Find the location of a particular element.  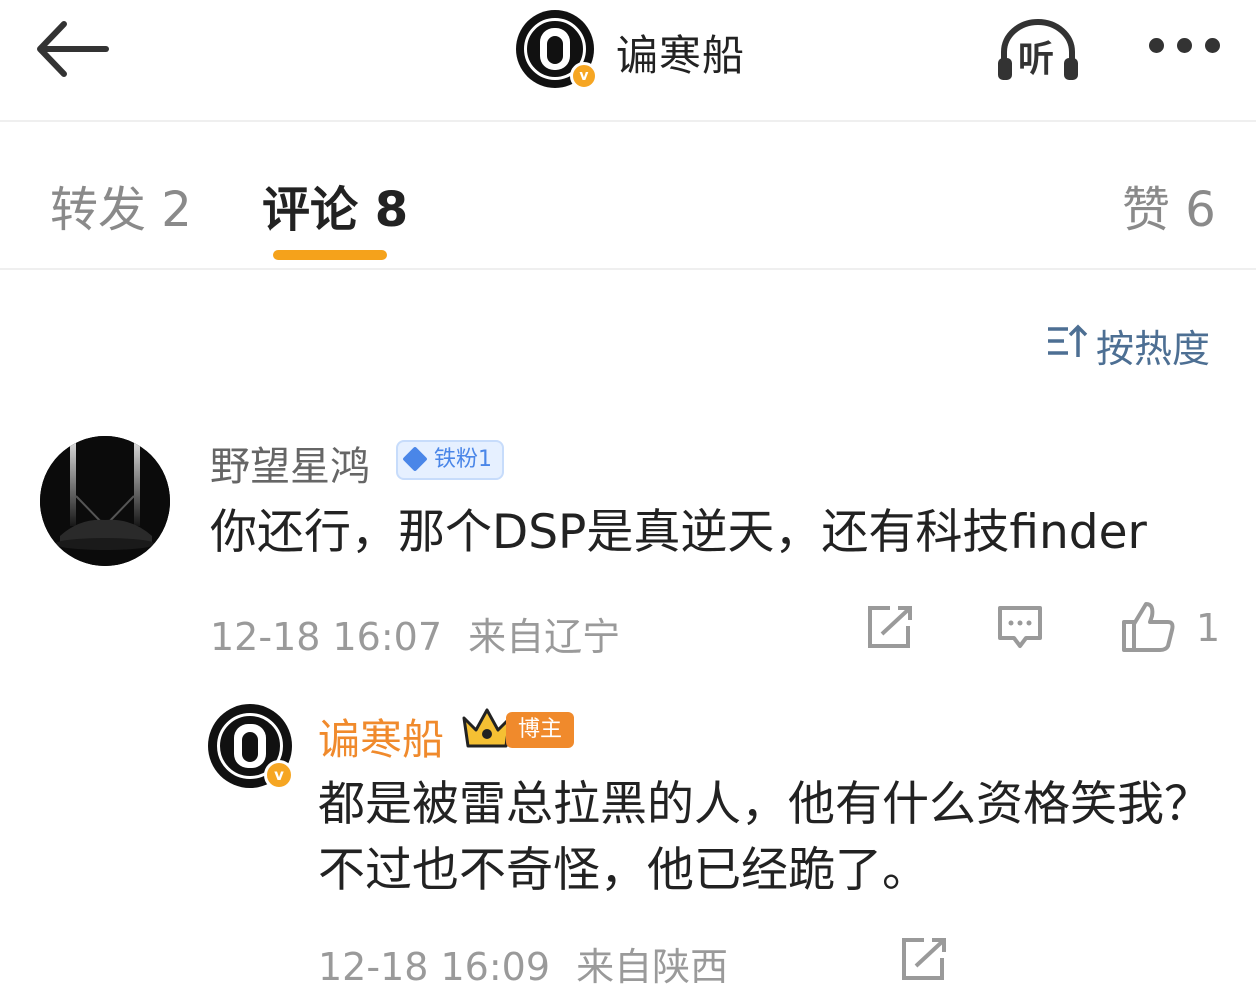

more-dots-icon is located at coordinates (1185, 47).